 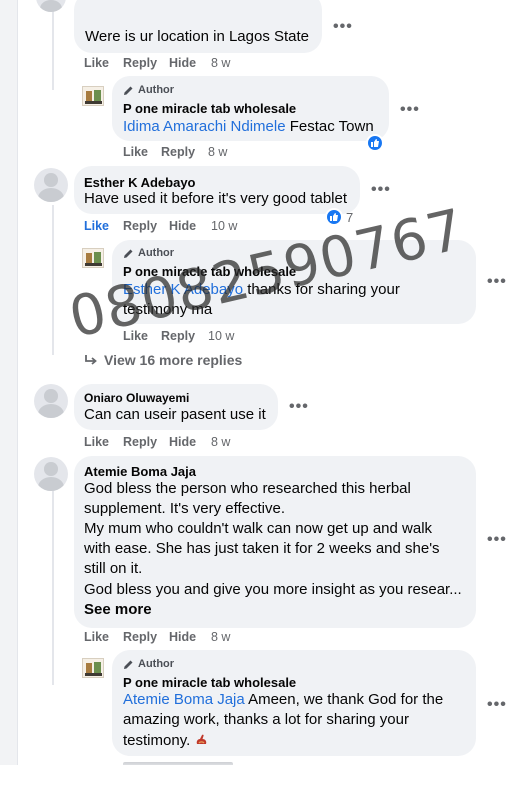 What do you see at coordinates (118, 609) in the screenshot?
I see `see-more-link: See more` at bounding box center [118, 609].